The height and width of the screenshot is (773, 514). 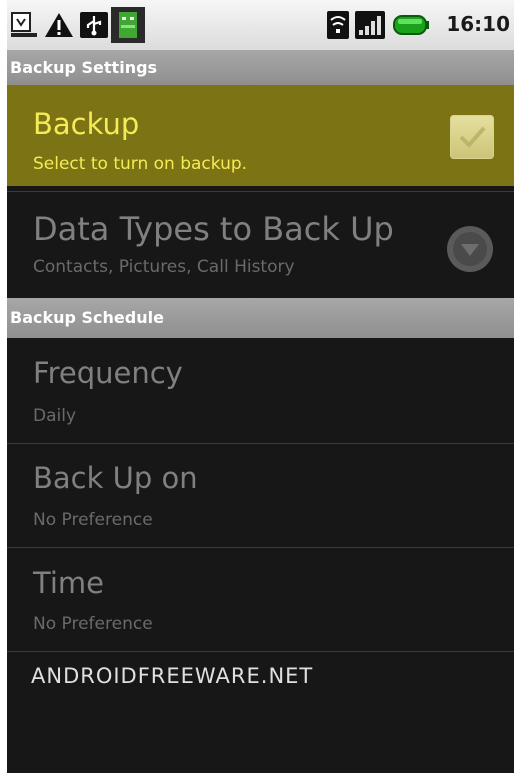 I want to click on signal-icon, so click(x=370, y=25).